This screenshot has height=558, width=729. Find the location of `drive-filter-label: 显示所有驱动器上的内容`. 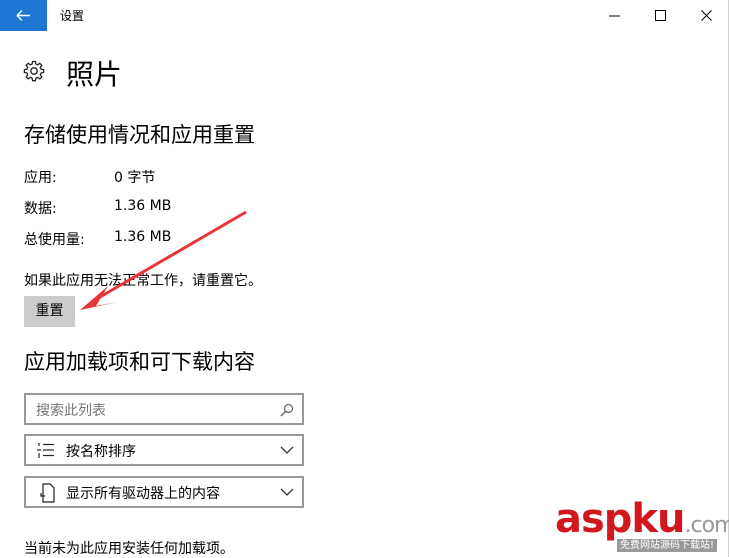

drive-filter-label: 显示所有驱动器上的内容 is located at coordinates (143, 494).